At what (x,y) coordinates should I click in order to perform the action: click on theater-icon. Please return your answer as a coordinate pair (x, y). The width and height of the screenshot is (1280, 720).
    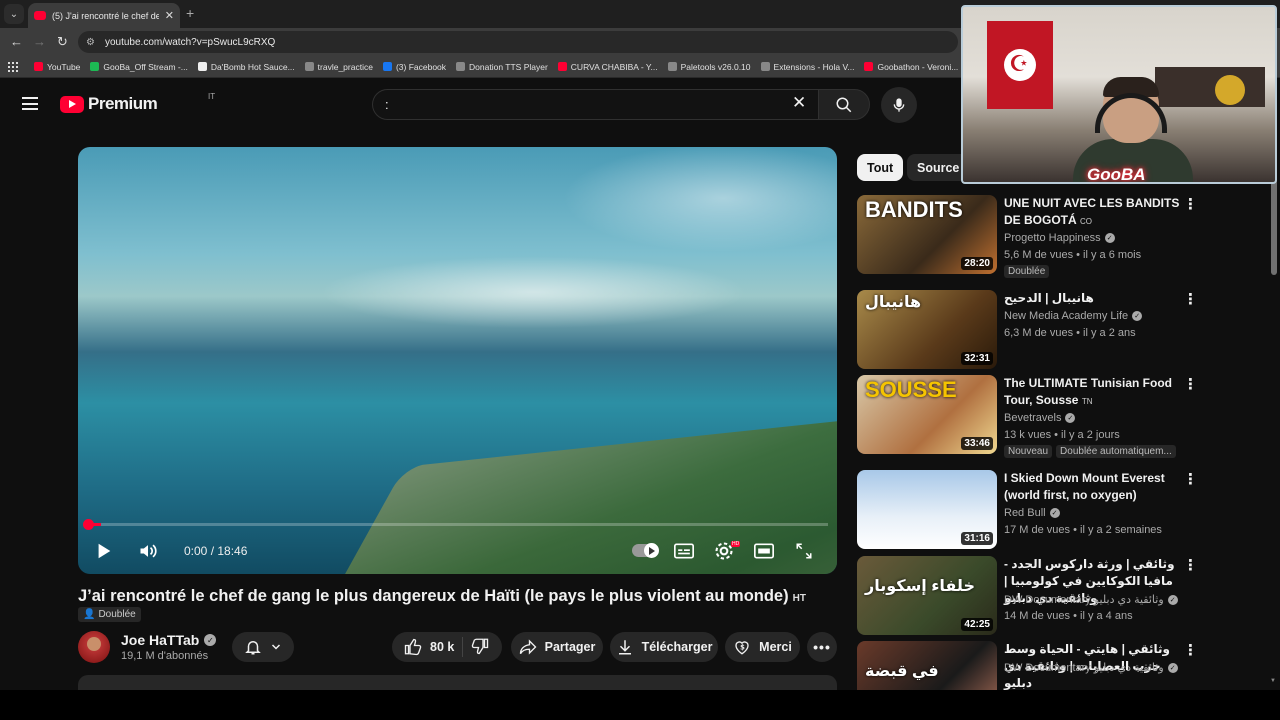
    Looking at the image, I should click on (764, 551).